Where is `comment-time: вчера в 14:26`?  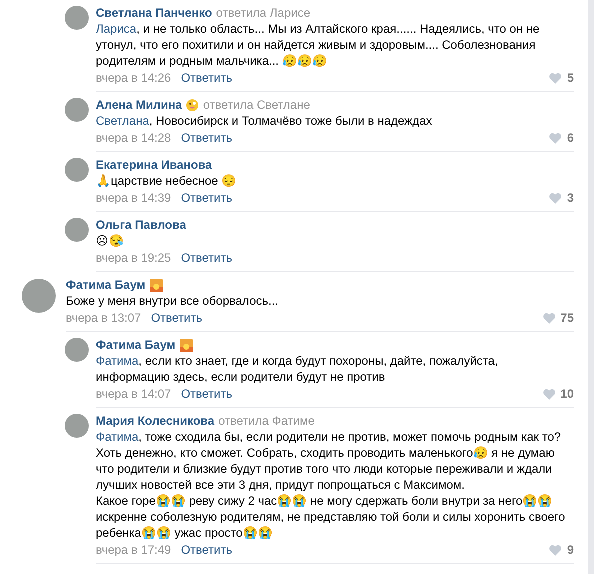 comment-time: вчера в 14:26 is located at coordinates (134, 78).